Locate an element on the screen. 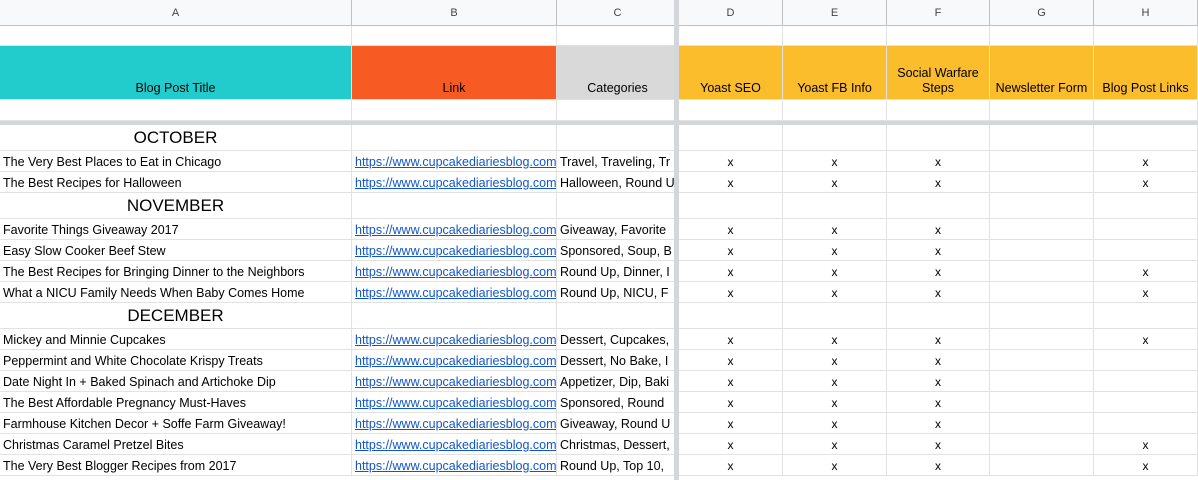  cell-categories: Appetizer, Dip, Baki is located at coordinates (618, 381).